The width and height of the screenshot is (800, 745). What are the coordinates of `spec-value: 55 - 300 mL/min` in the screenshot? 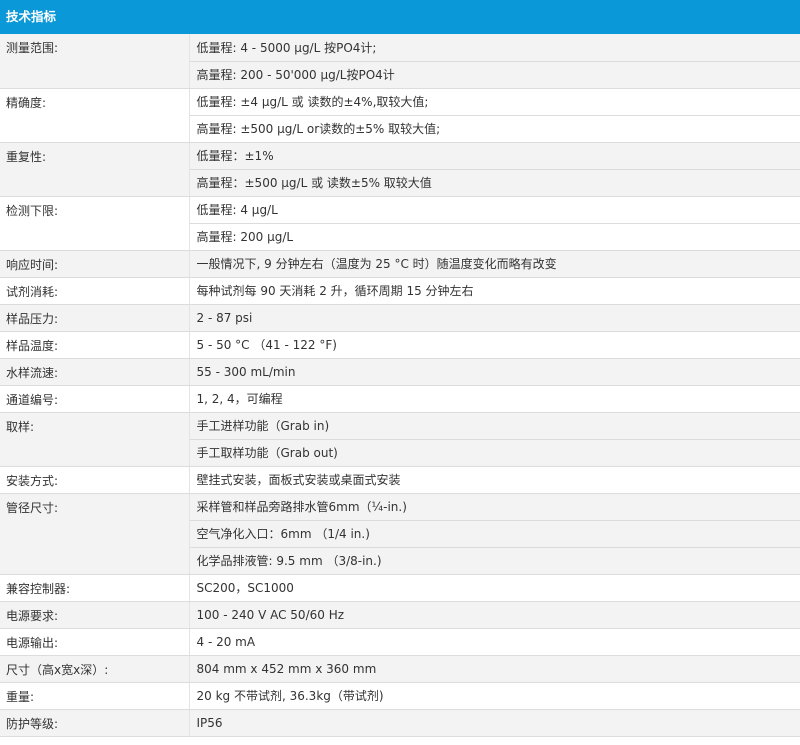 It's located at (494, 372).